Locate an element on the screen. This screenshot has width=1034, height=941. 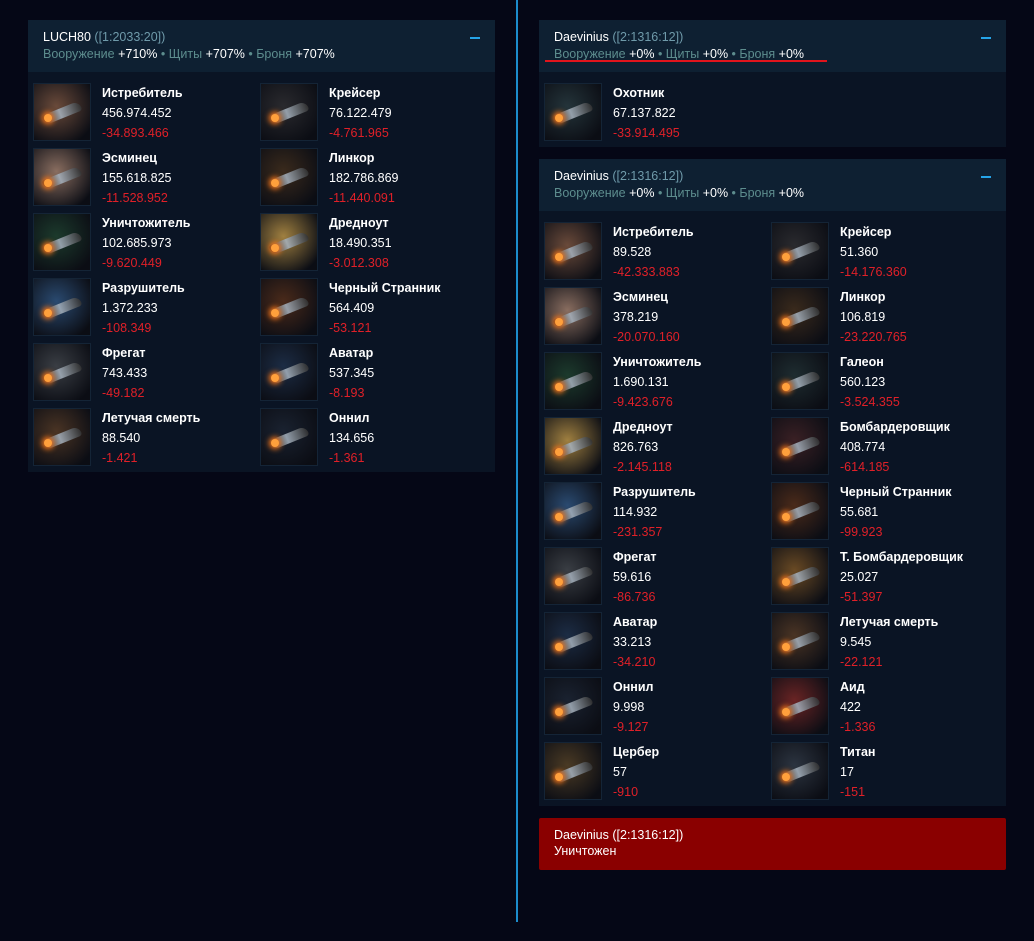
ship-name: Уничтожитель is located at coordinates (657, 362).